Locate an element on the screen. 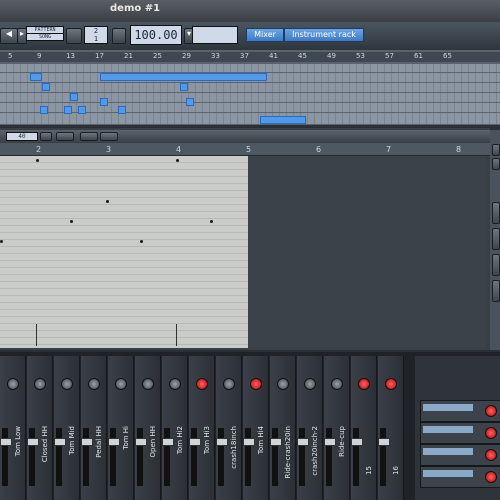 The height and width of the screenshot is (500, 500). fx-name is located at coordinates (448, 473).